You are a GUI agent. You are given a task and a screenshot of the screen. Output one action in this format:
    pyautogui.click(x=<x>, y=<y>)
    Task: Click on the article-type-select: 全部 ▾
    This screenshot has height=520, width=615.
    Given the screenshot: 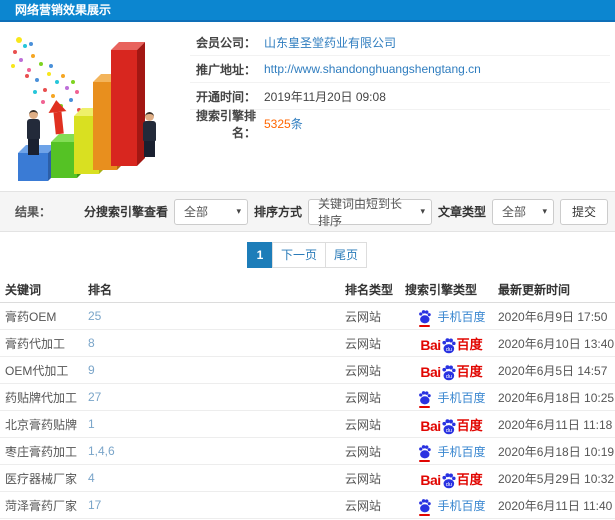 What is the action you would take?
    pyautogui.click(x=523, y=211)
    